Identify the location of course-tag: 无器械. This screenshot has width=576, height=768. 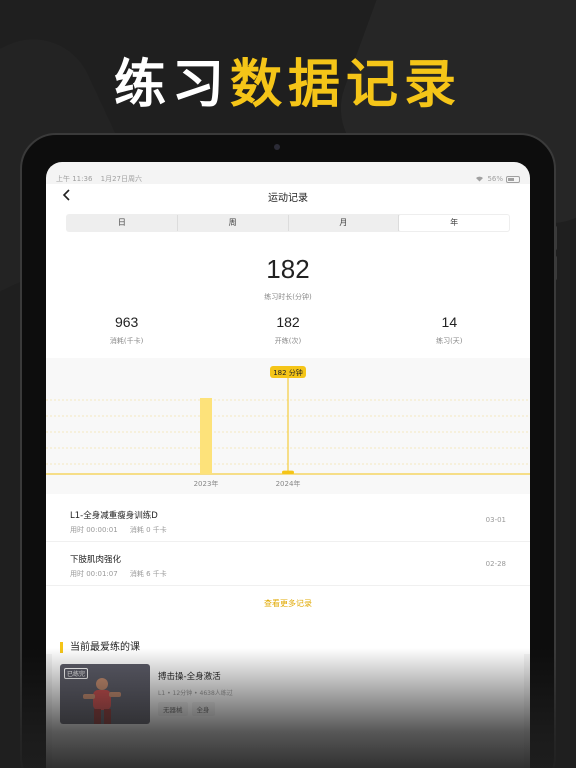
(173, 709).